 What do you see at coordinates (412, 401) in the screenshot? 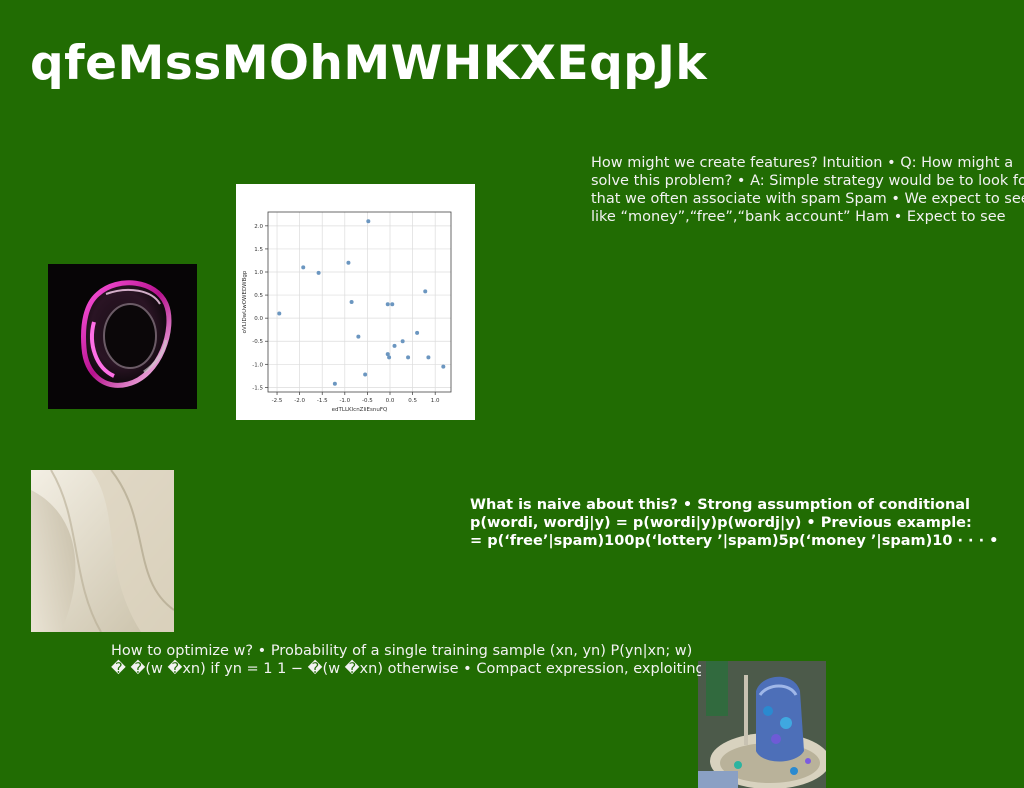
I see `x-tick-label: 0.5` at bounding box center [412, 401].